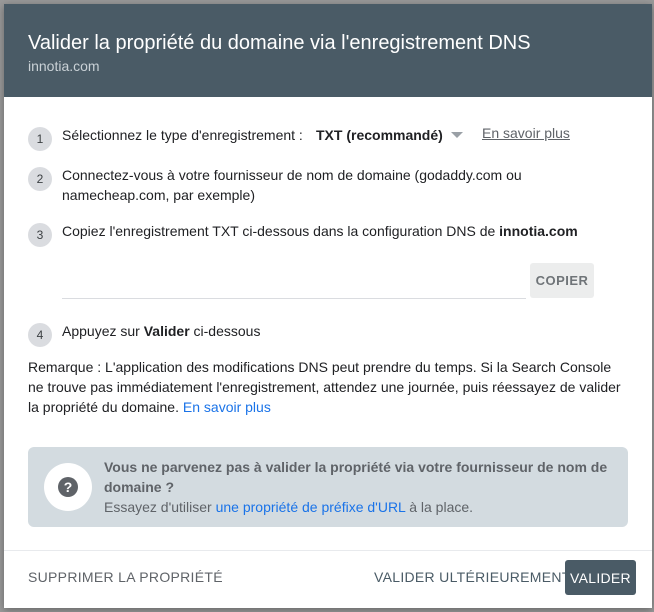  Describe the element at coordinates (166, 331) in the screenshot. I see `step-4-validate-word: Valider` at that location.